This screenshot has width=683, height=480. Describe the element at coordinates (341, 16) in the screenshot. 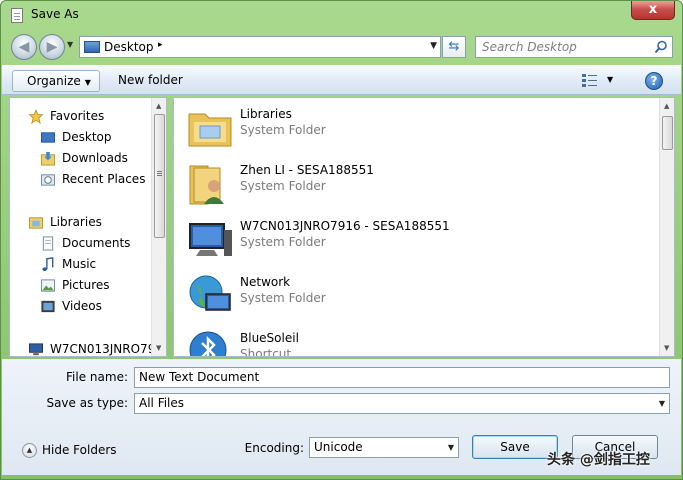

I see `title-bar: Save As x` at that location.